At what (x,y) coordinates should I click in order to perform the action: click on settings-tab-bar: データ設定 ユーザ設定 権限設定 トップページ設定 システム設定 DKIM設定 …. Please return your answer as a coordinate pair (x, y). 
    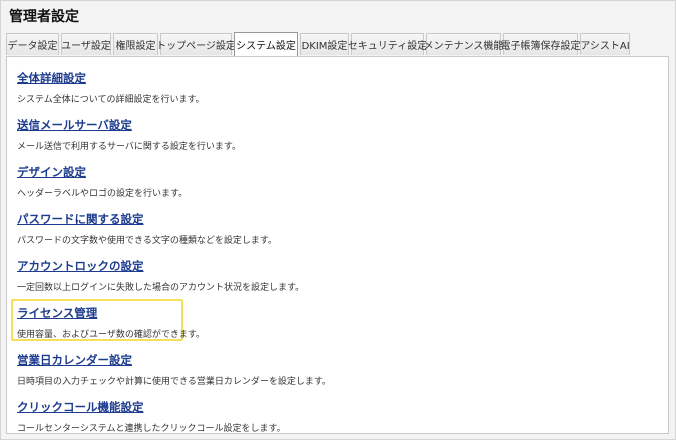
    Looking at the image, I should click on (319, 44).